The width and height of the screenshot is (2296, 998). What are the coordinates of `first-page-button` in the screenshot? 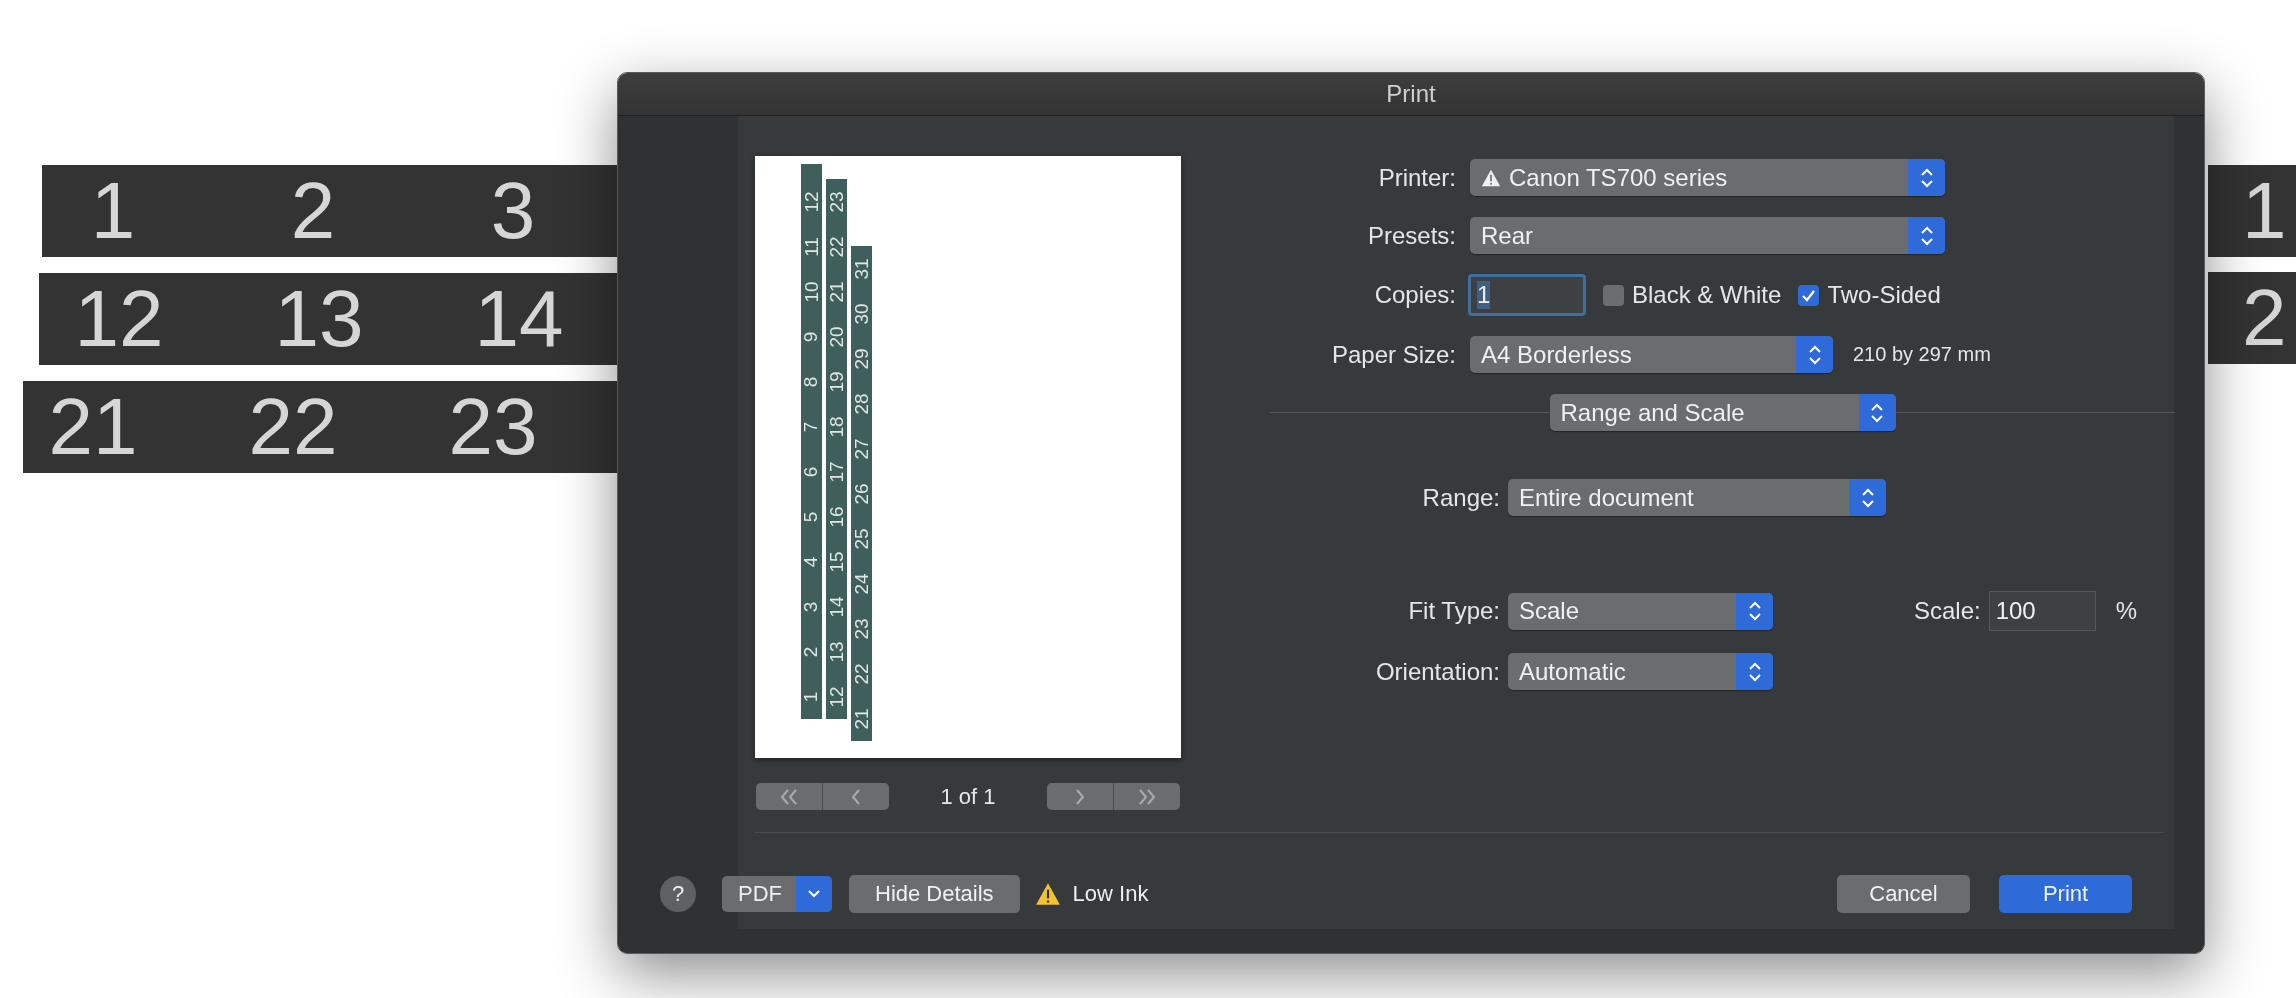 It's located at (789, 796).